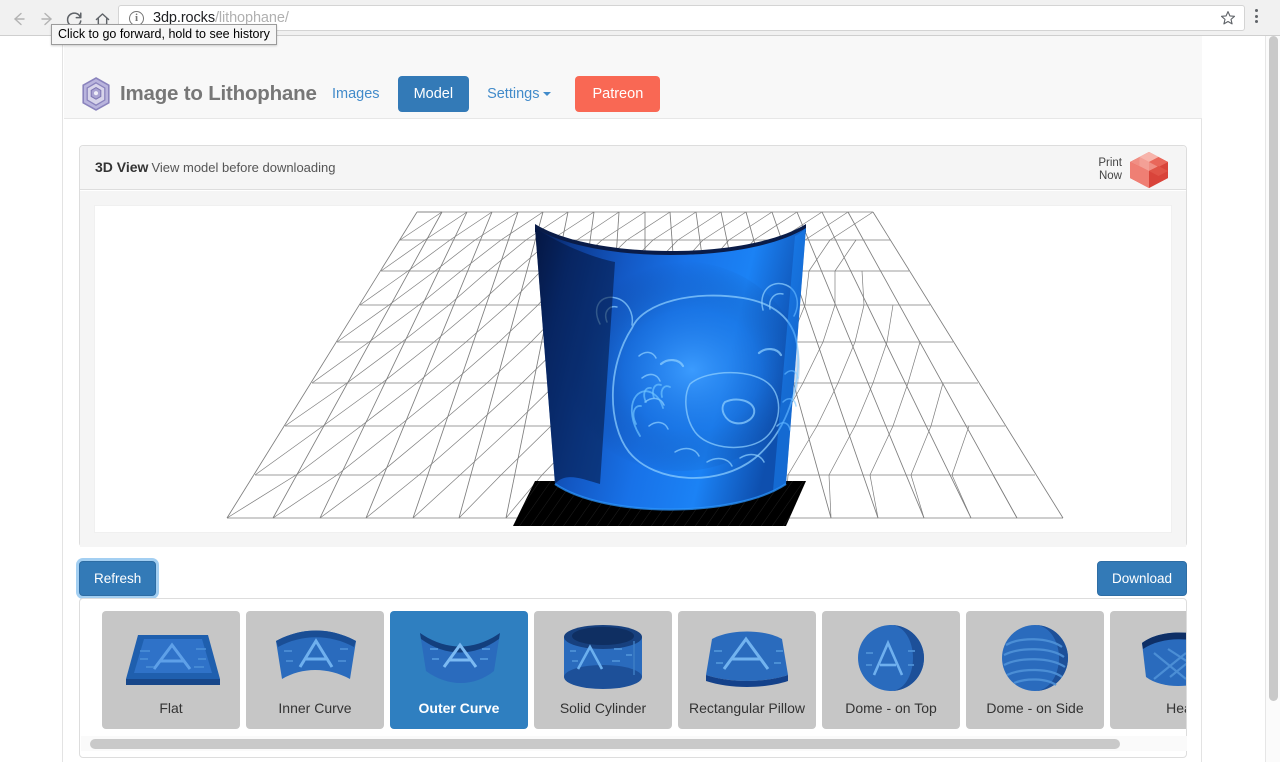 The height and width of the screenshot is (762, 1280). What do you see at coordinates (1149, 170) in the screenshot?
I see `red-hexagon-cube-icon` at bounding box center [1149, 170].